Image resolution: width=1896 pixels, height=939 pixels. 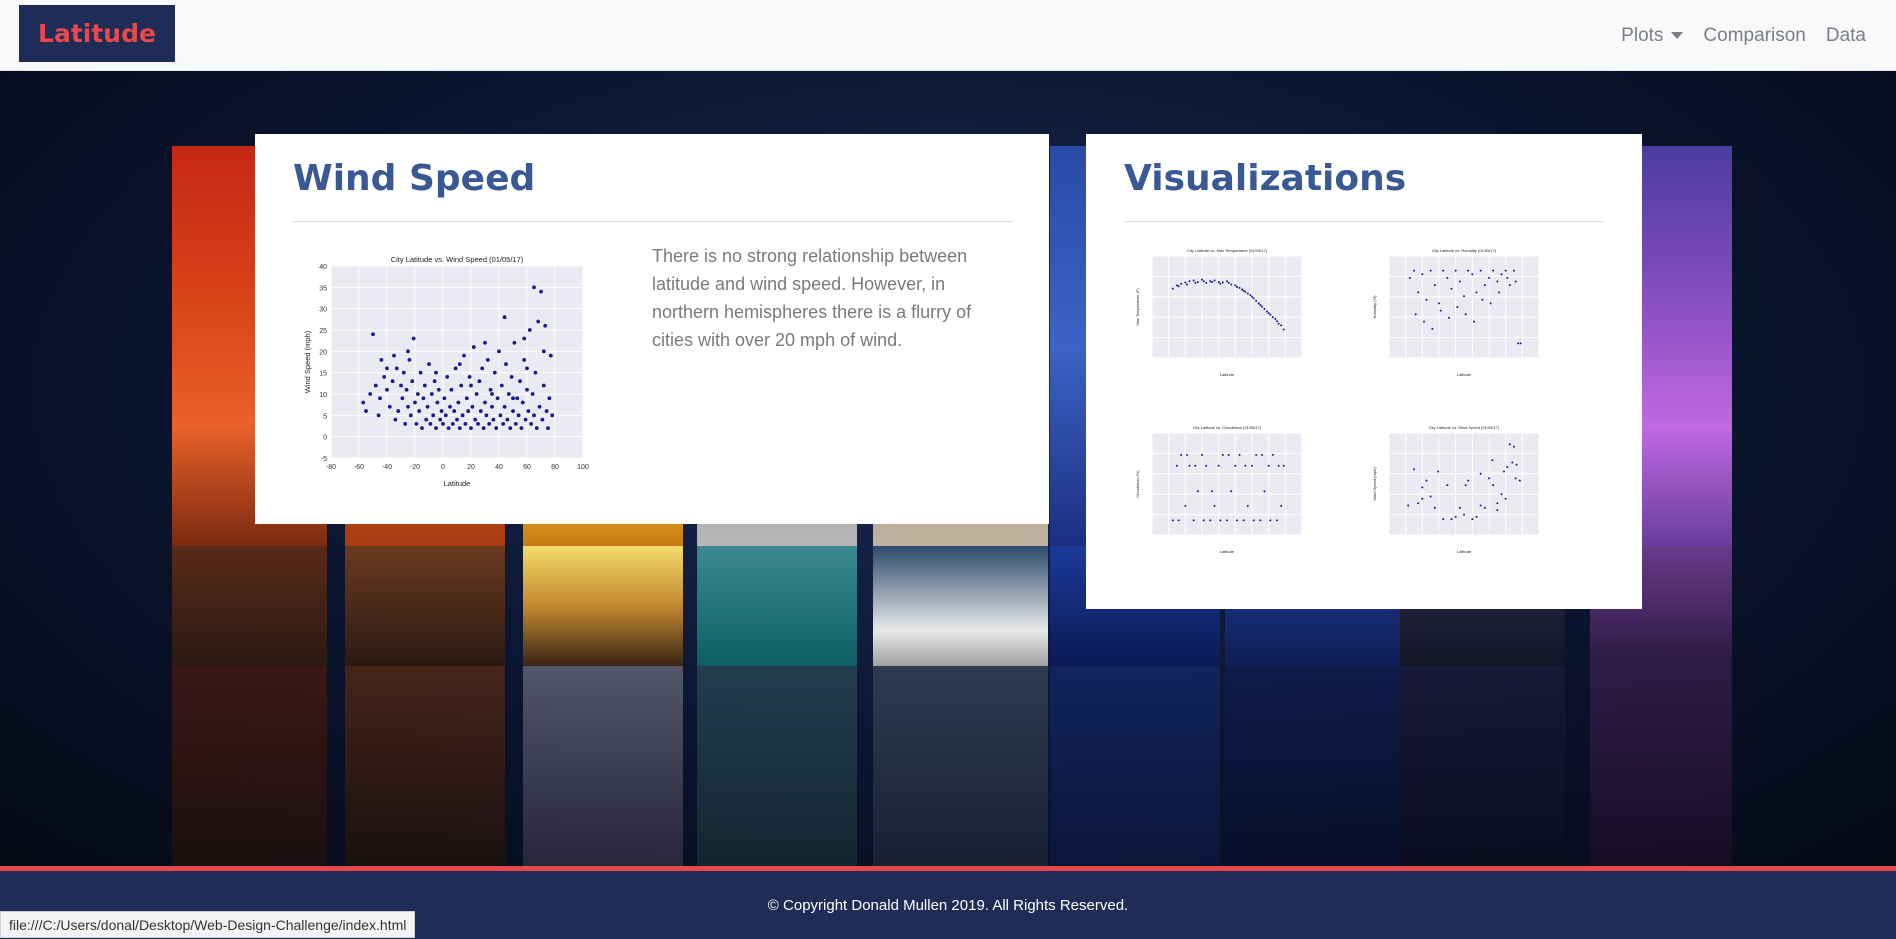 I want to click on x-axis-label: Latitude, so click(x=1227, y=374).